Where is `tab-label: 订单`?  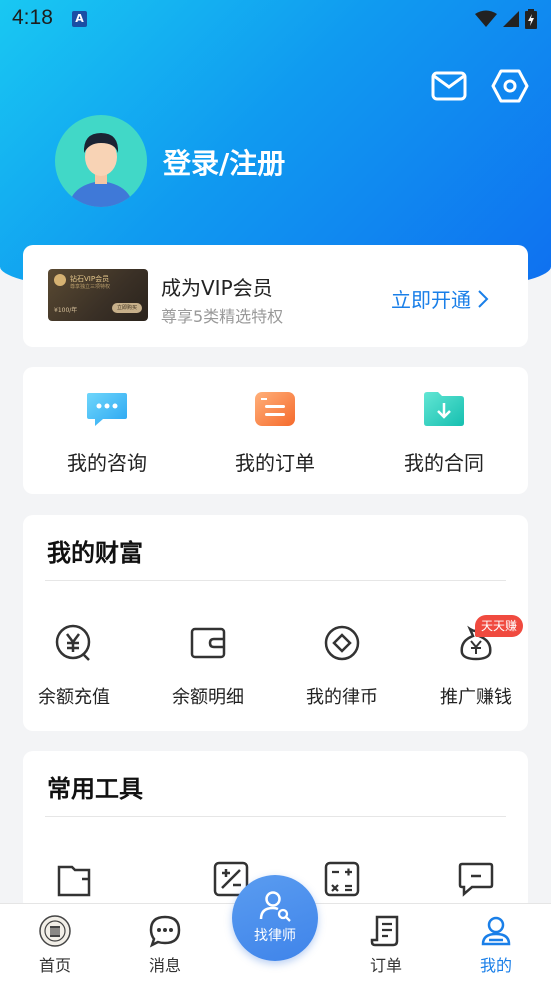
tab-label: 订单 is located at coordinates (385, 965).